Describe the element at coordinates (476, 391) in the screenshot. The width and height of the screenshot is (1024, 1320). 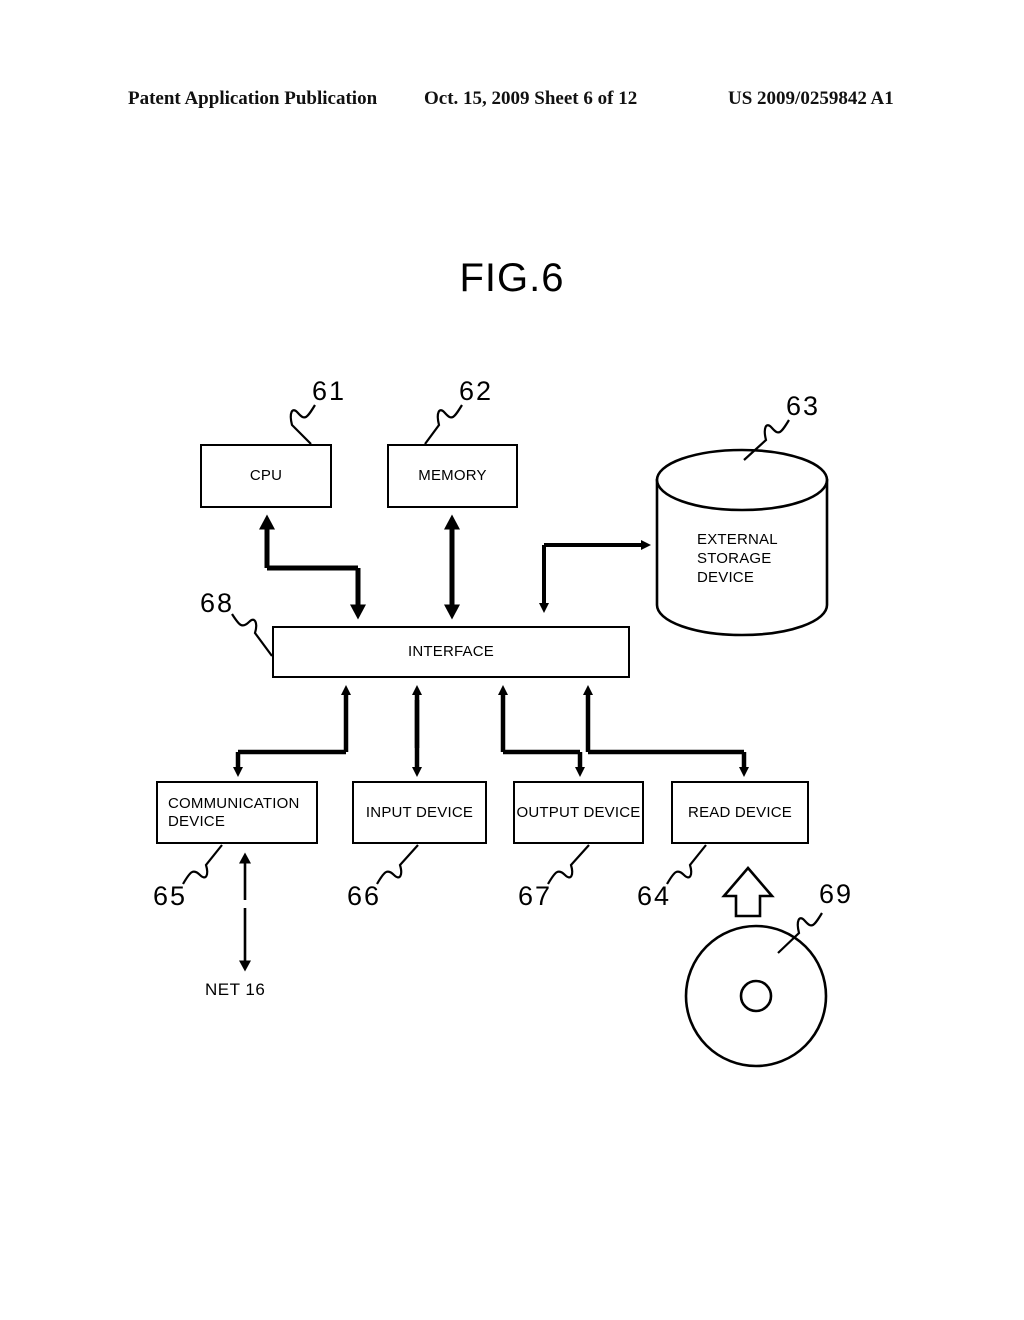
I see `refnum-memory: 62` at that location.